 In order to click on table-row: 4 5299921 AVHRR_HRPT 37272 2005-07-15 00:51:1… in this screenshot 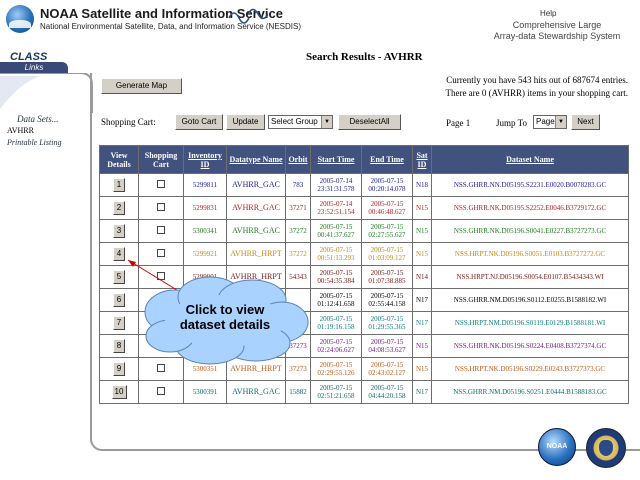, I will do `click(364, 254)`.